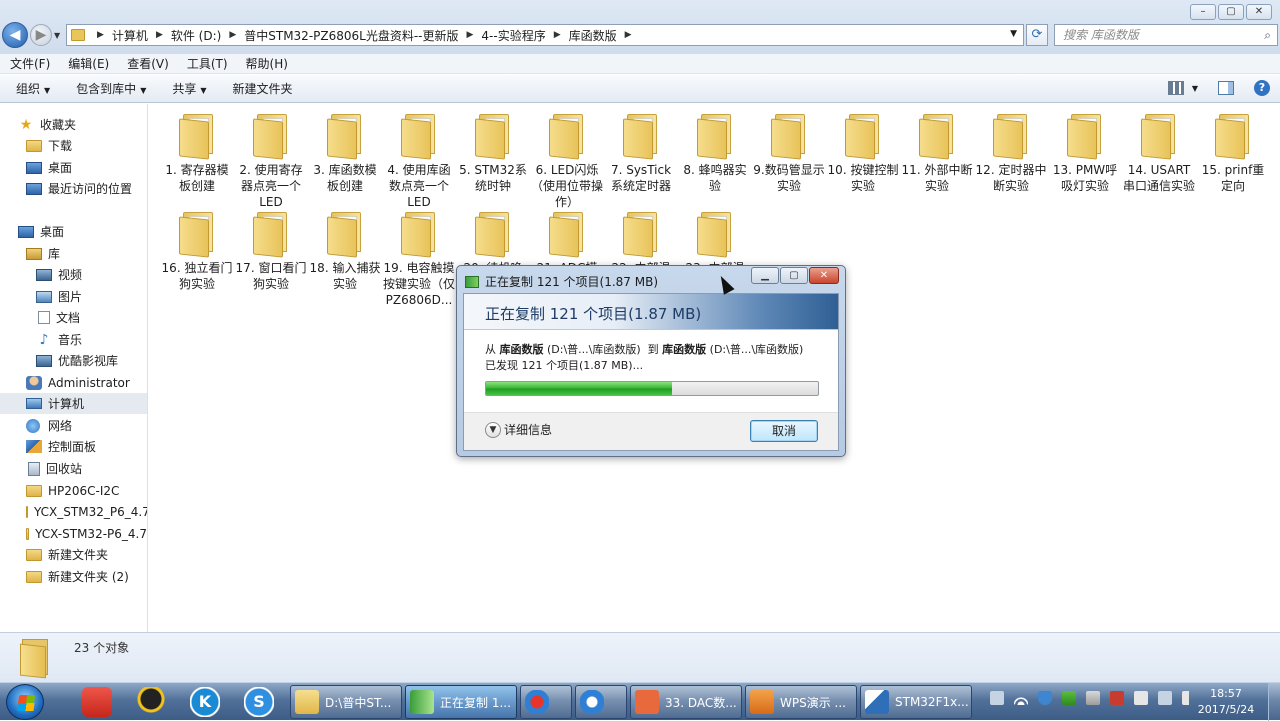  Describe the element at coordinates (57, 35) in the screenshot. I see `history-dropdown-icon: ▼` at that location.